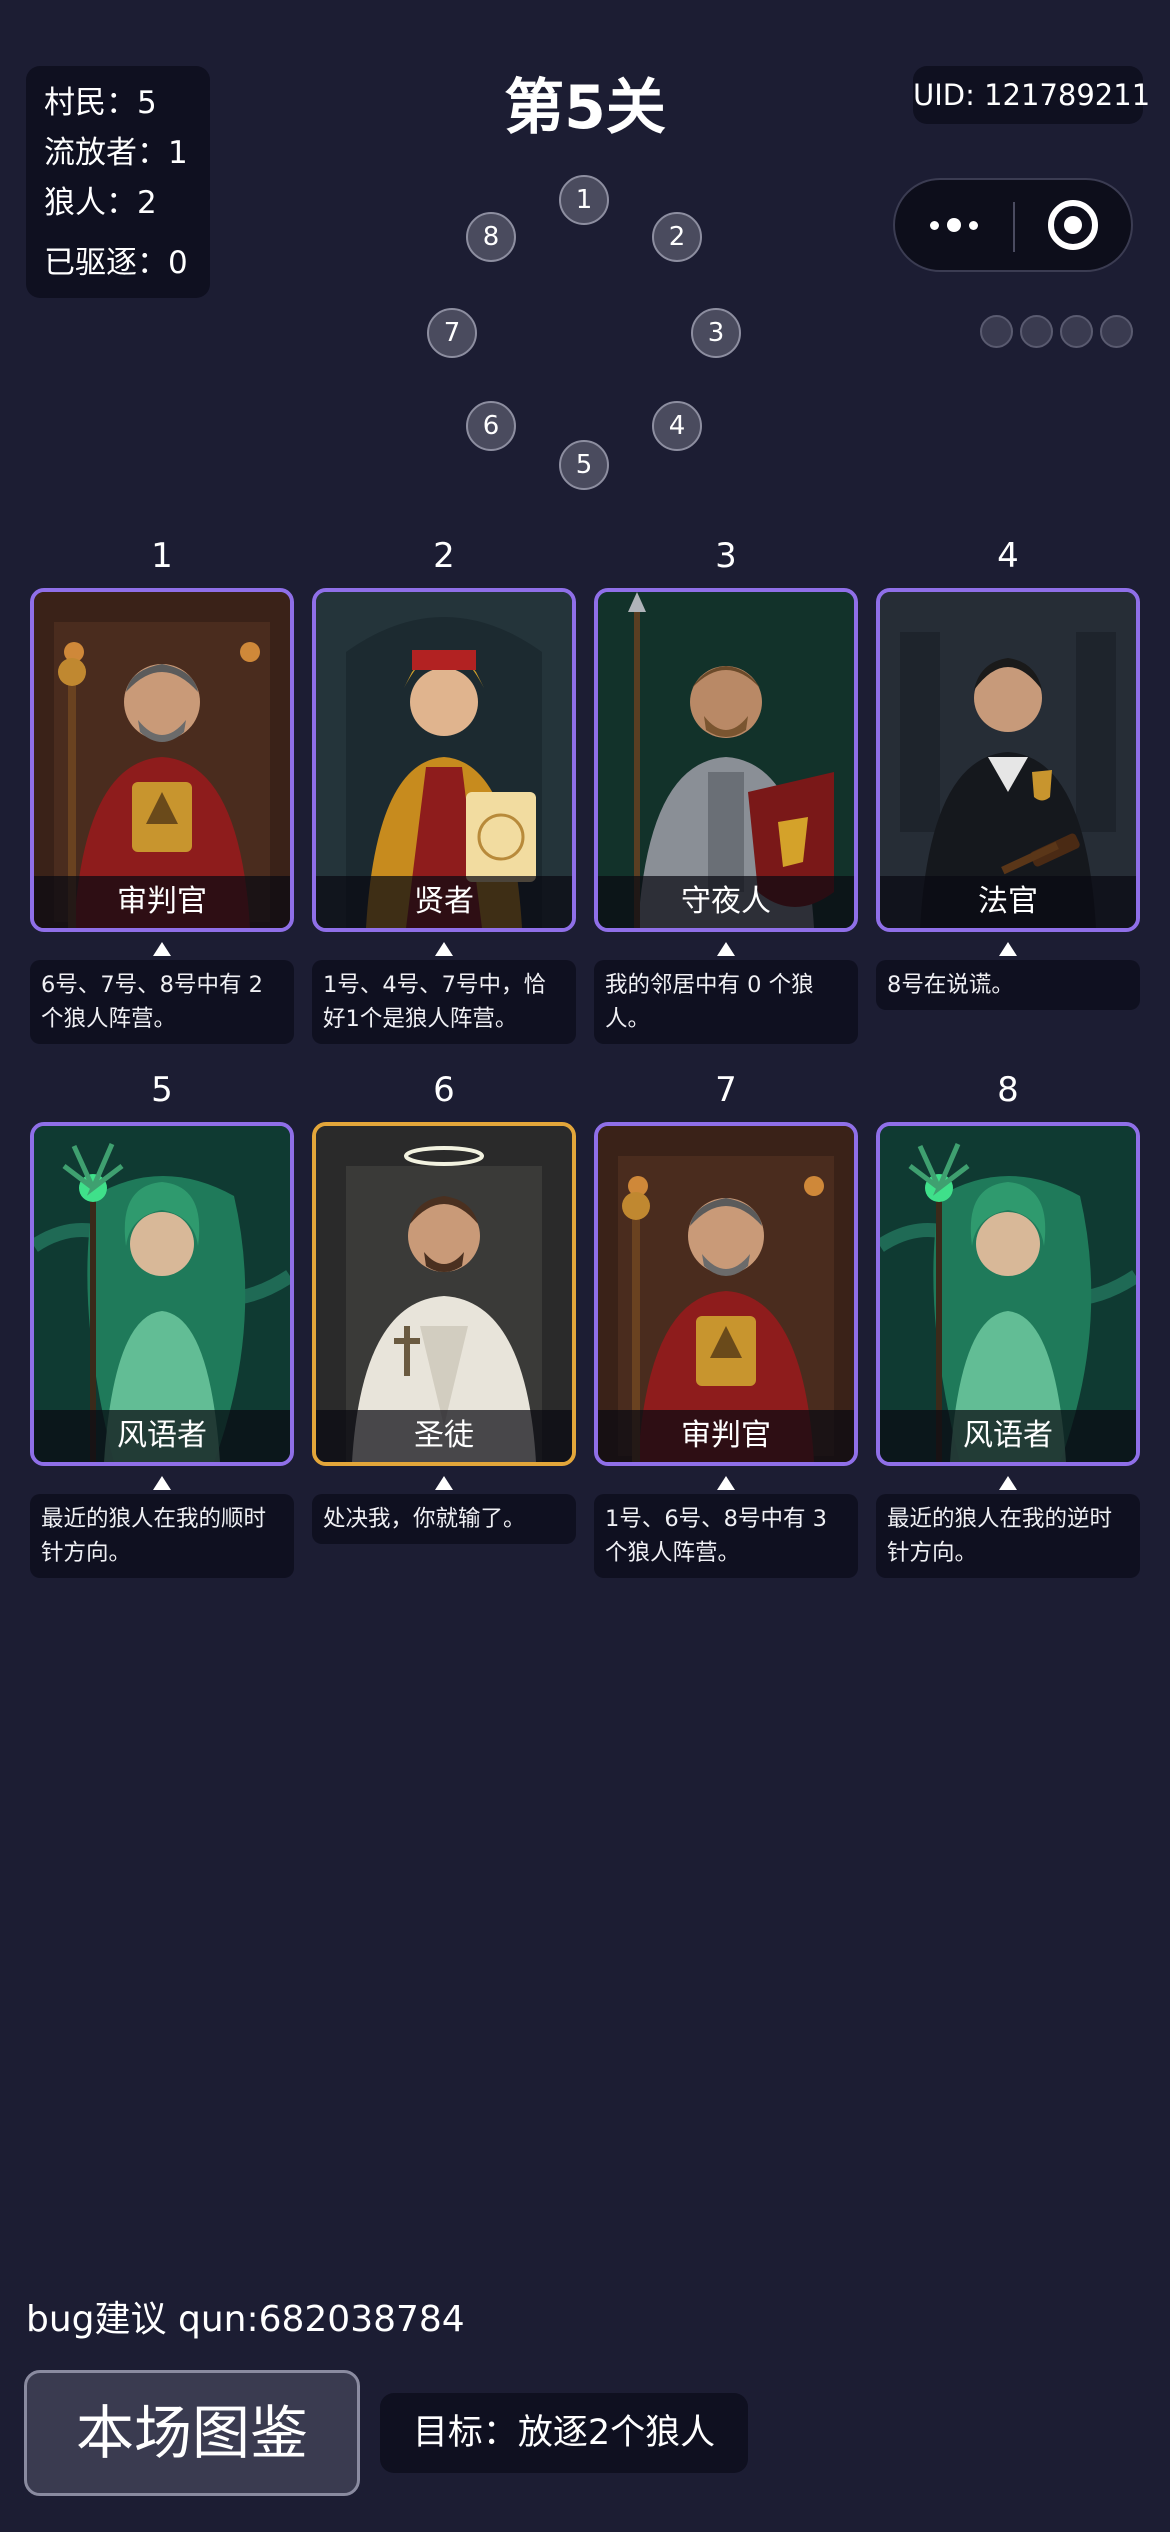 The image size is (1170, 2532). What do you see at coordinates (116, 153) in the screenshot?
I see `stat-exiles: 流放者：1` at bounding box center [116, 153].